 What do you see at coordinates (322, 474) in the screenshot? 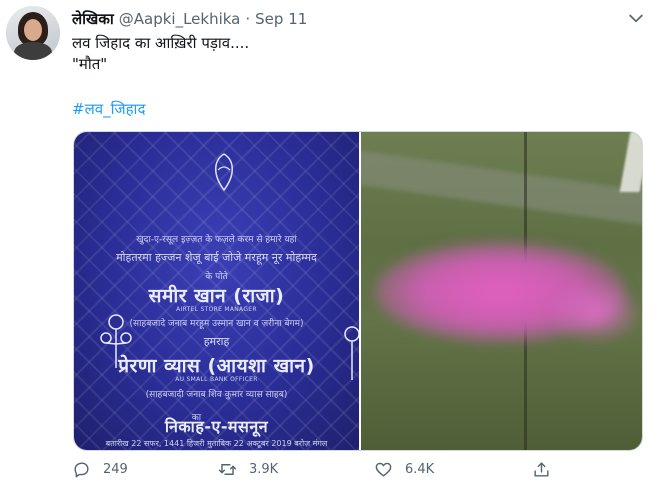
I see `tweet-actions: 249 3.9K 6.4K` at bounding box center [322, 474].